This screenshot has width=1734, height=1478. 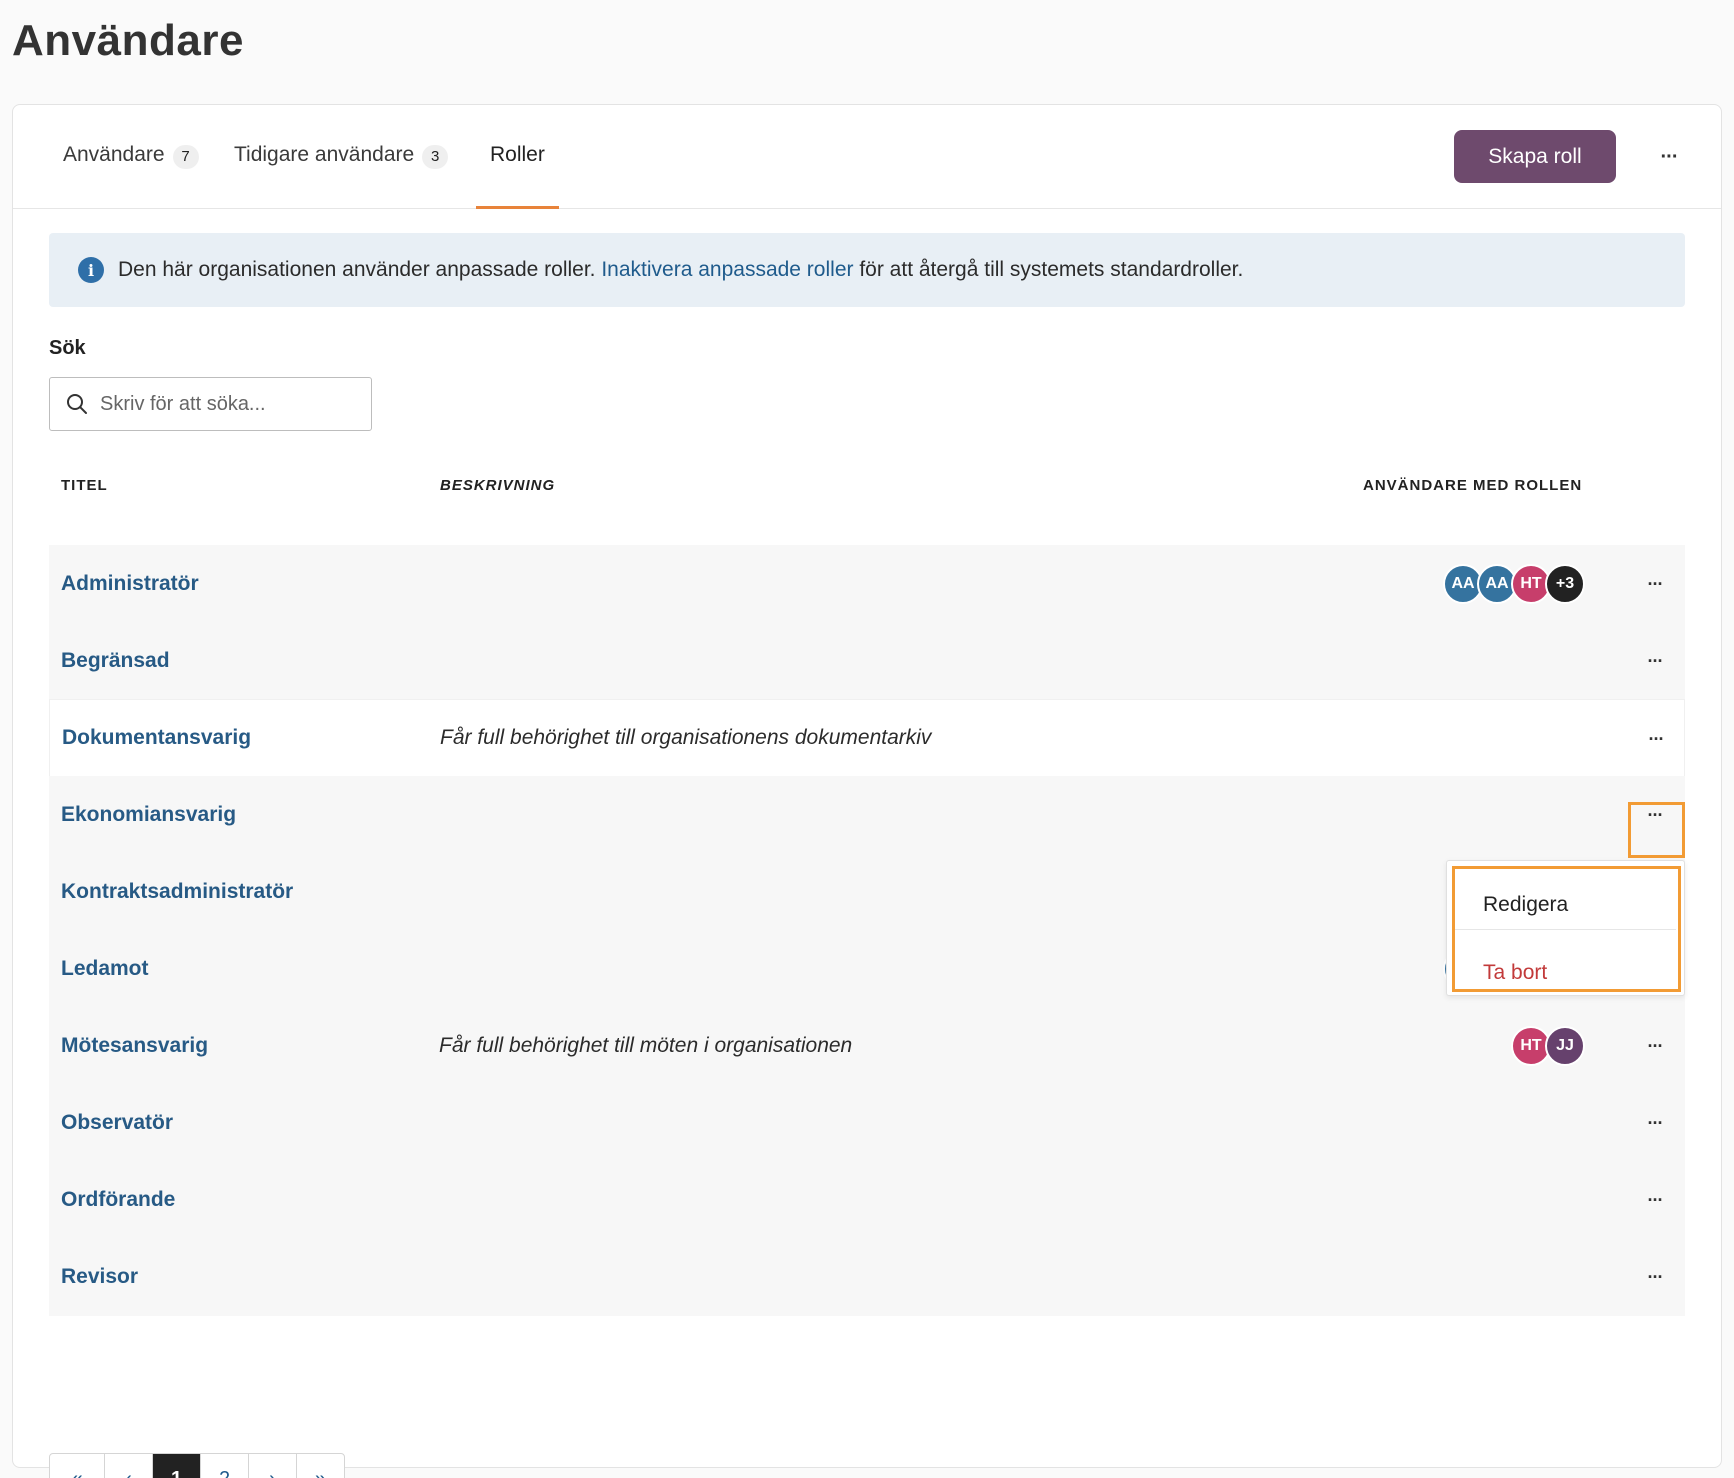 What do you see at coordinates (517, 154) in the screenshot?
I see `tab-roles-label: Roller` at bounding box center [517, 154].